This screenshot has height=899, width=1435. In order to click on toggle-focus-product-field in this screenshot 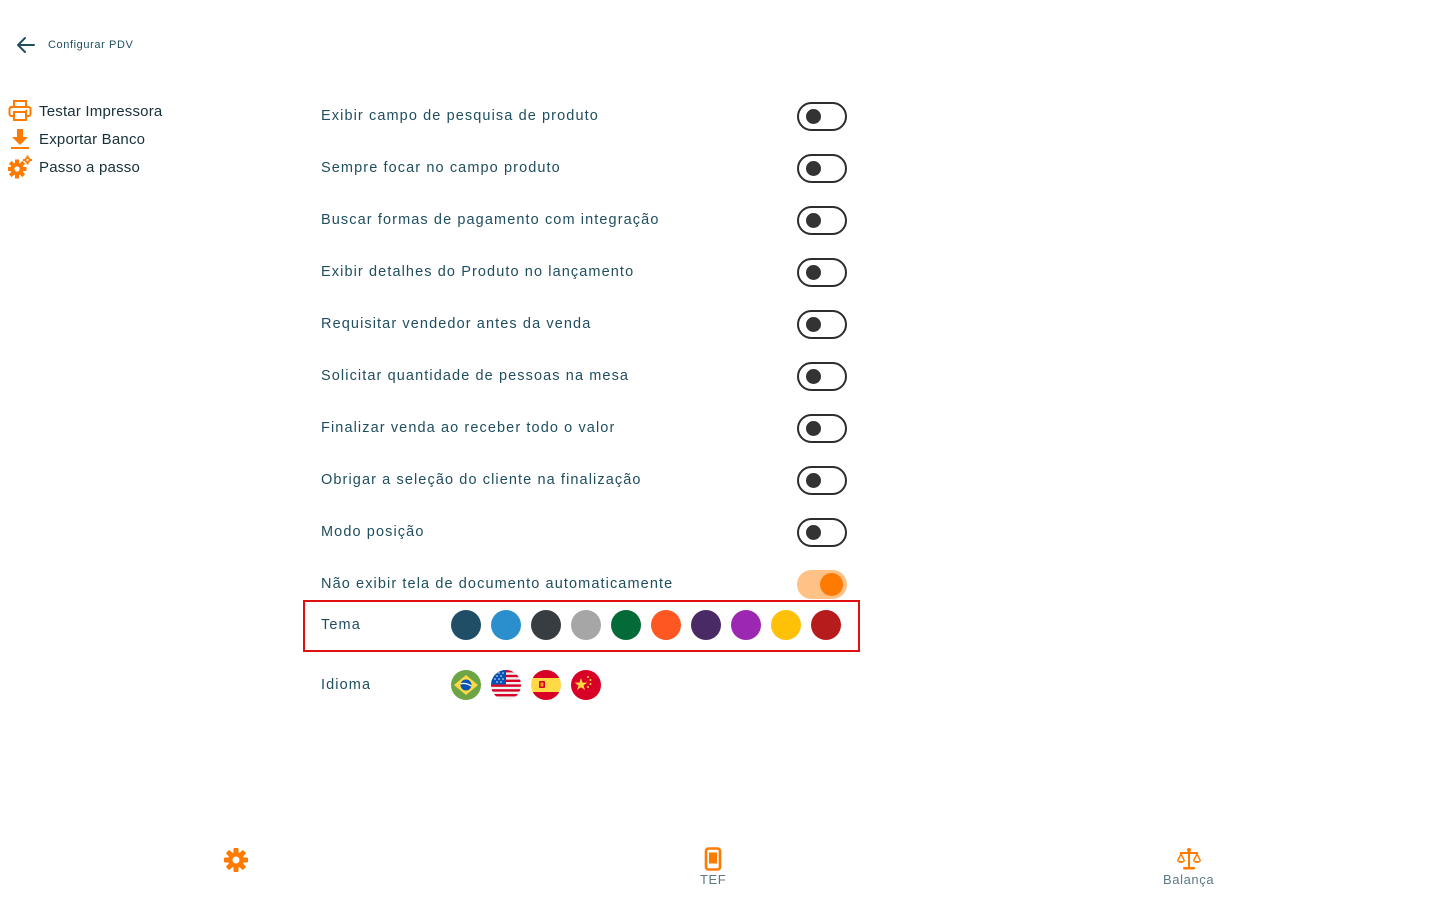, I will do `click(822, 168)`.